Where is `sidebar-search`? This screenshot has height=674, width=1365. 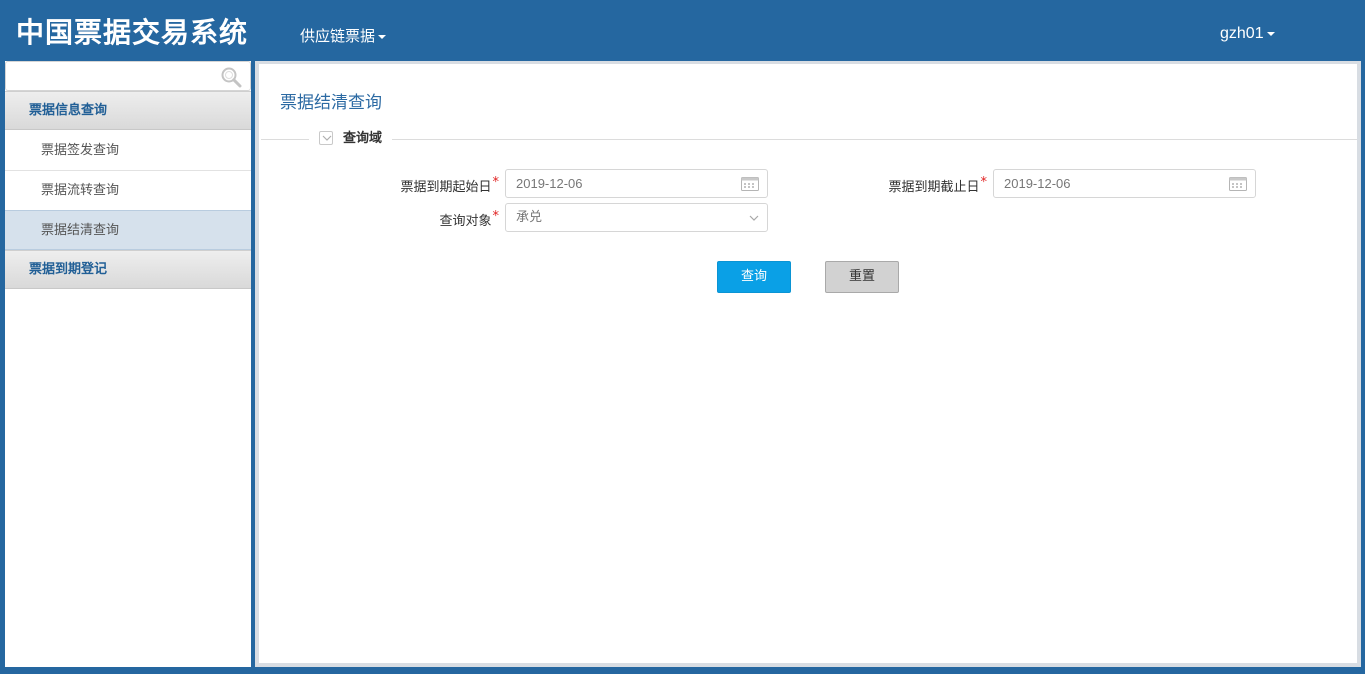 sidebar-search is located at coordinates (128, 76).